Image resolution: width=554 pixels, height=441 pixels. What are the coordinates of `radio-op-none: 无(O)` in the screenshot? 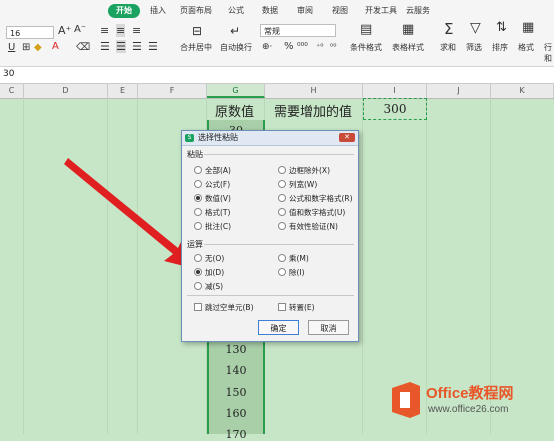 It's located at (209, 258).